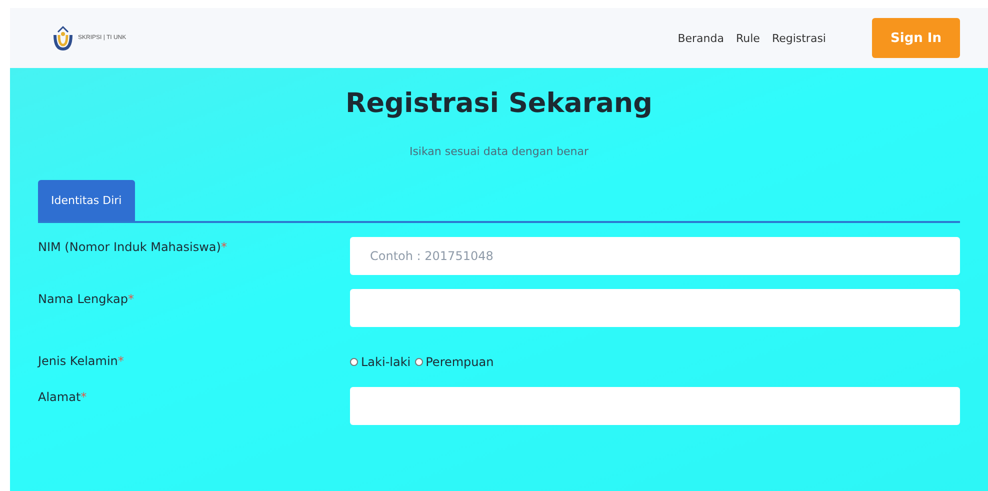  I want to click on field-label: Alamat*, so click(63, 396).